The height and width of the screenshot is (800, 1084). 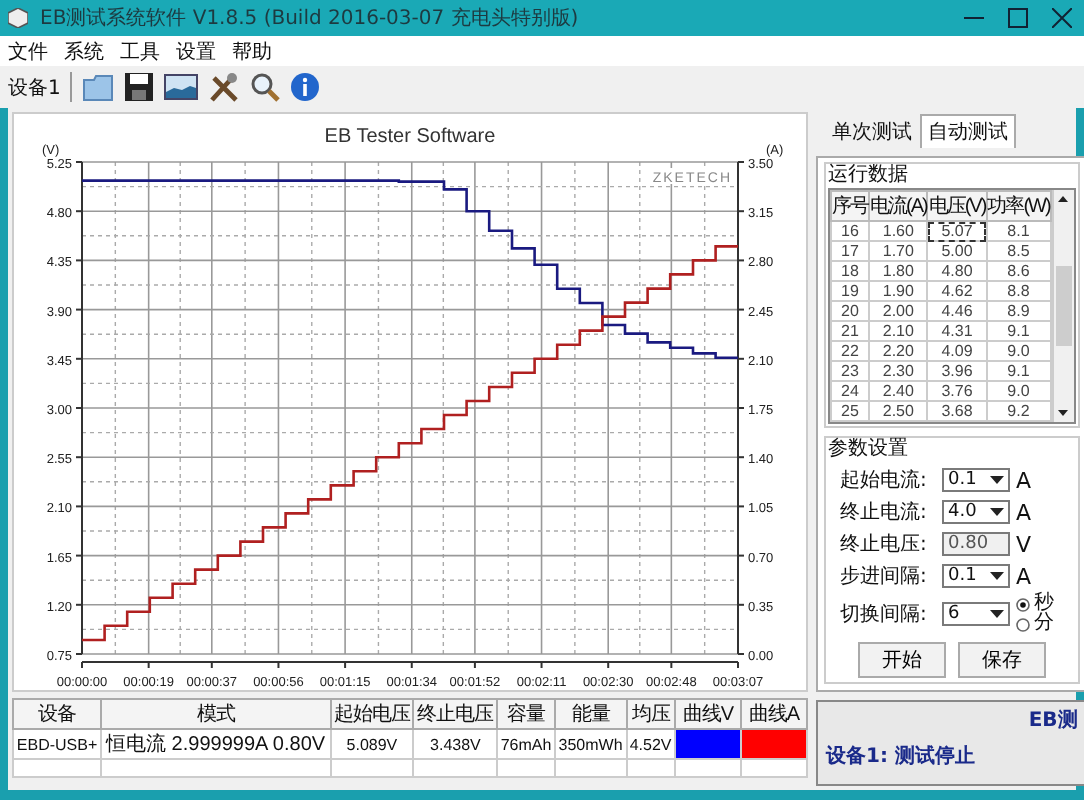 What do you see at coordinates (884, 576) in the screenshot?
I see `field-label: 步进间隔:` at bounding box center [884, 576].